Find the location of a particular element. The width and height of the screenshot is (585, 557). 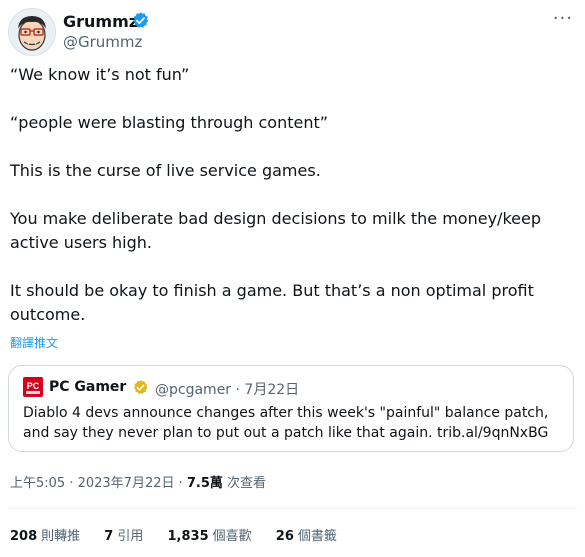

likes-label: 個喜歡 is located at coordinates (232, 536).